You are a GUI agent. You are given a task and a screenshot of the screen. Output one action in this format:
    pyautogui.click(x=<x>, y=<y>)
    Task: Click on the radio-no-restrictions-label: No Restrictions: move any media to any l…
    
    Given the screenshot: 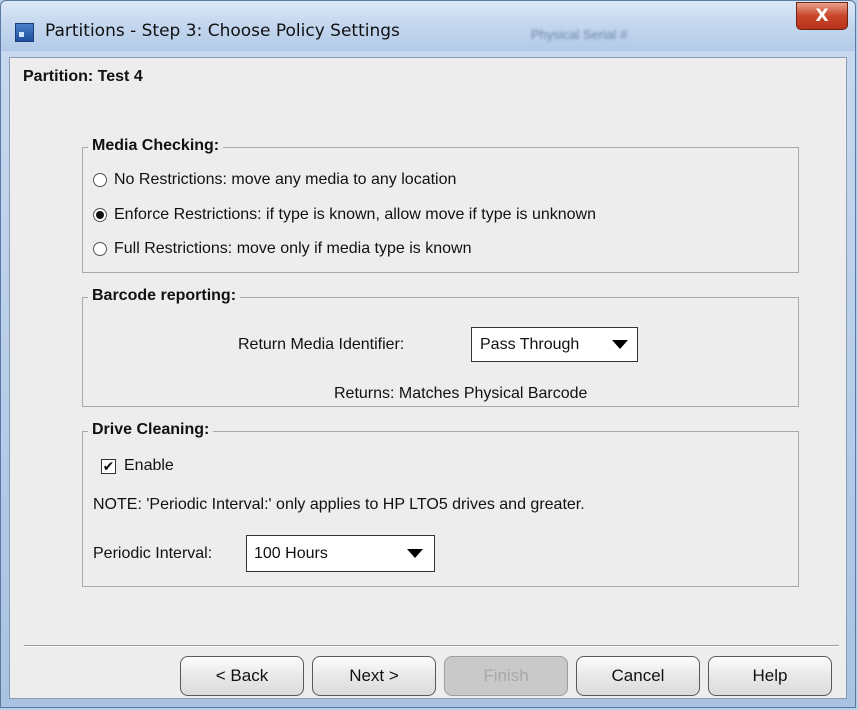 What is the action you would take?
    pyautogui.click(x=285, y=179)
    